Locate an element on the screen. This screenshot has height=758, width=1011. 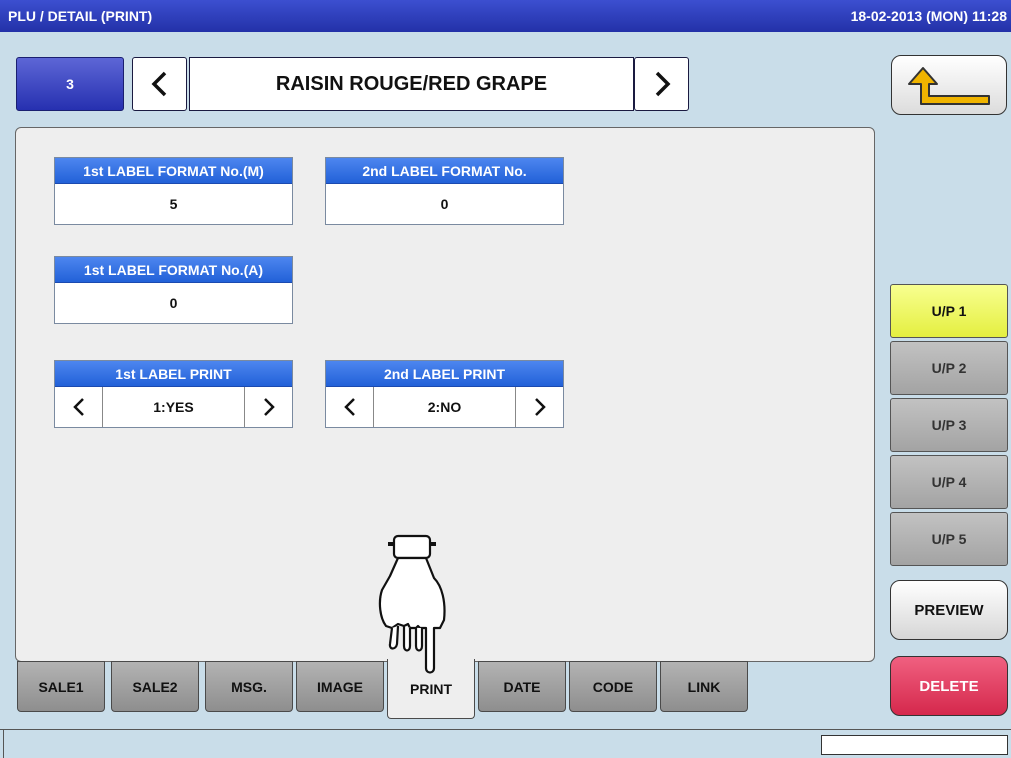
selected-value: 1:YES is located at coordinates (173, 407).